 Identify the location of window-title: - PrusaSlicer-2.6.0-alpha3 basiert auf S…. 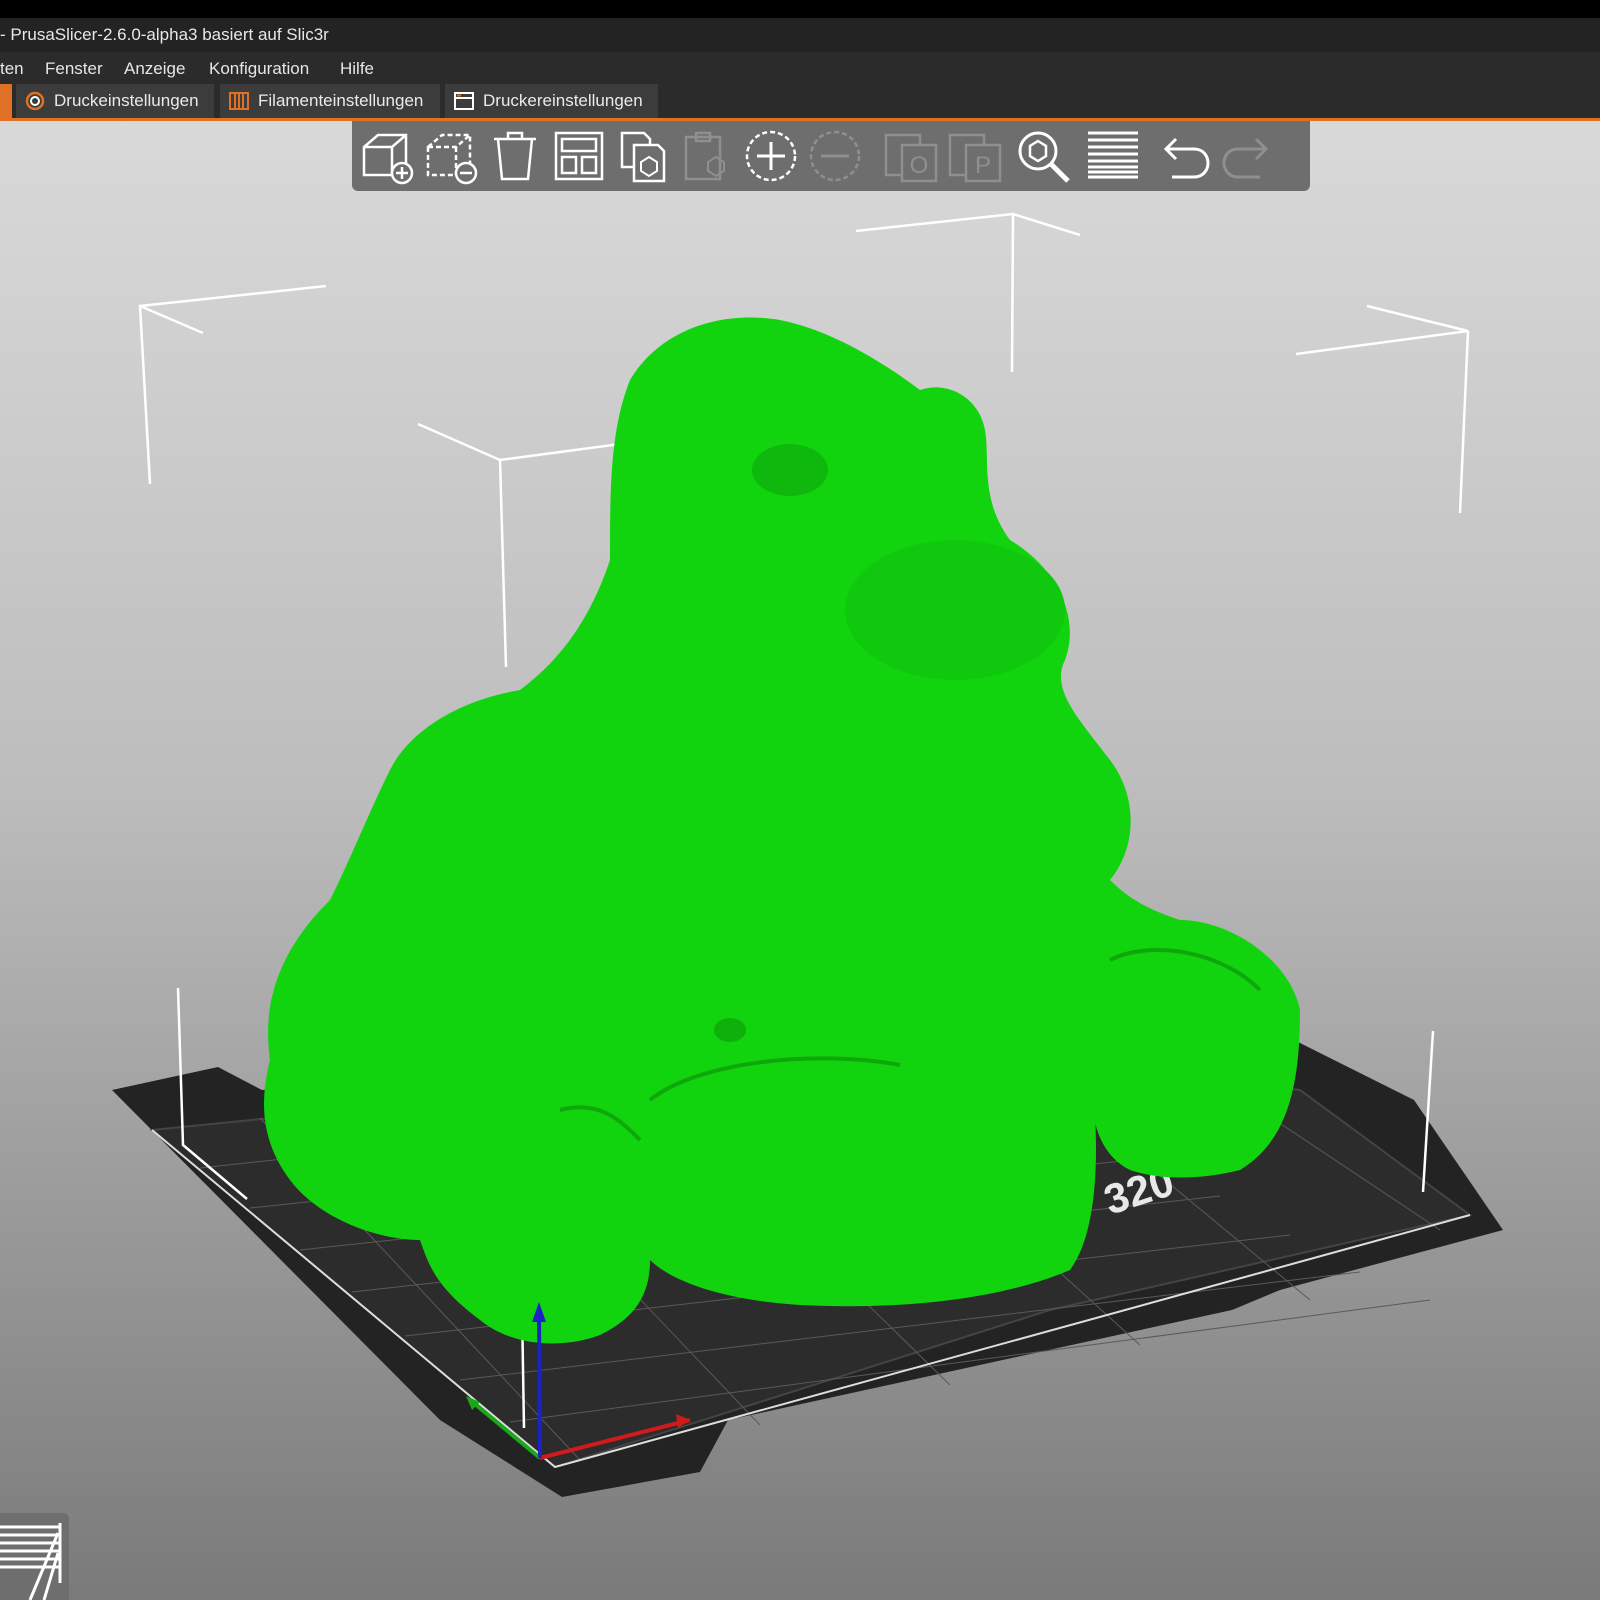
(164, 34).